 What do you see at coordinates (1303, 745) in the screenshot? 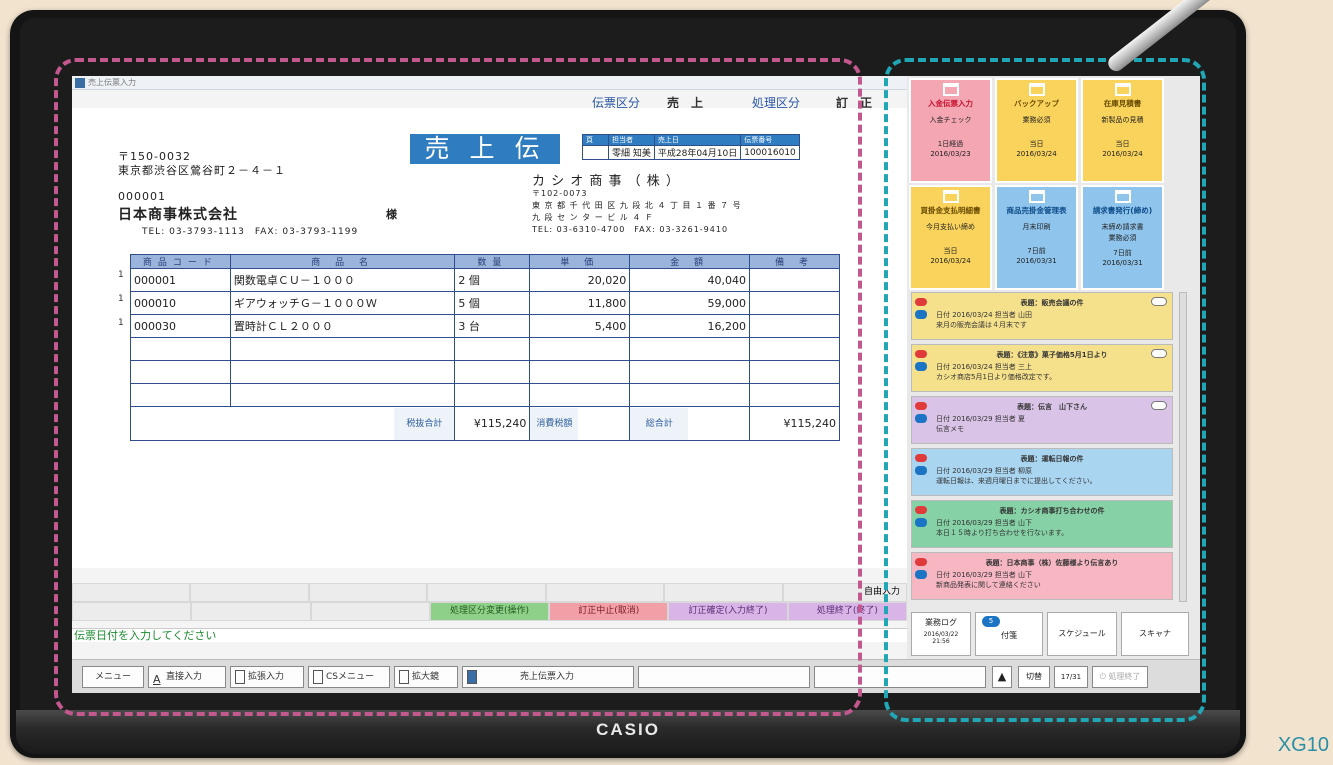
I see `model-label: XG10` at bounding box center [1303, 745].